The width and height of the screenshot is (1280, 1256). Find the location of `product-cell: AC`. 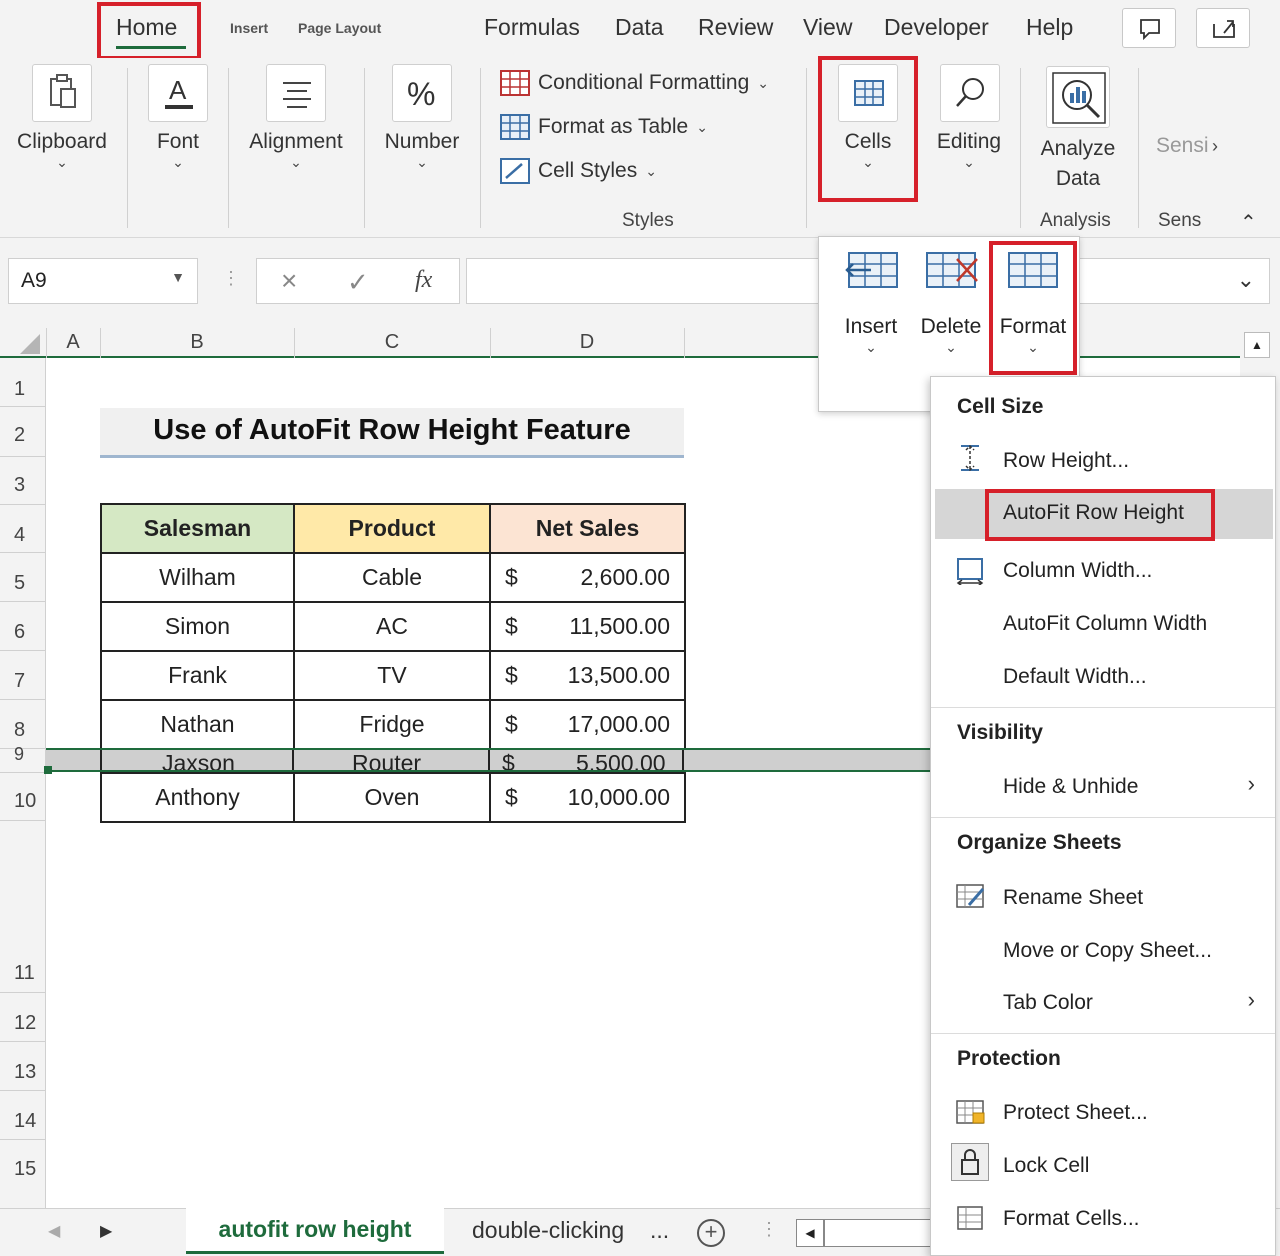

product-cell: AC is located at coordinates (392, 626).